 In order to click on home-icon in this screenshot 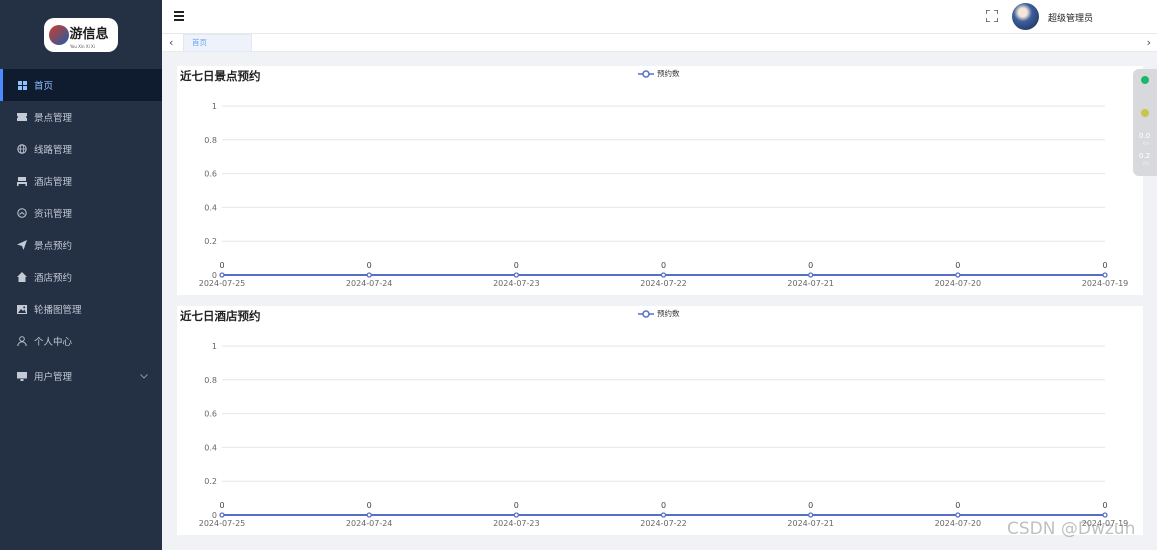, I will do `click(22, 277)`.